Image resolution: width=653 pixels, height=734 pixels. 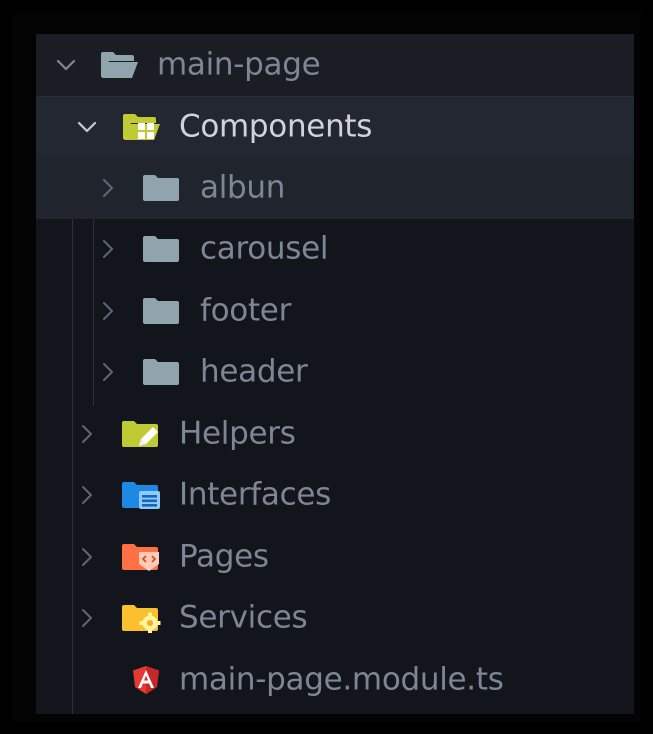 What do you see at coordinates (243, 187) in the screenshot?
I see `tree-item-label: albun` at bounding box center [243, 187].